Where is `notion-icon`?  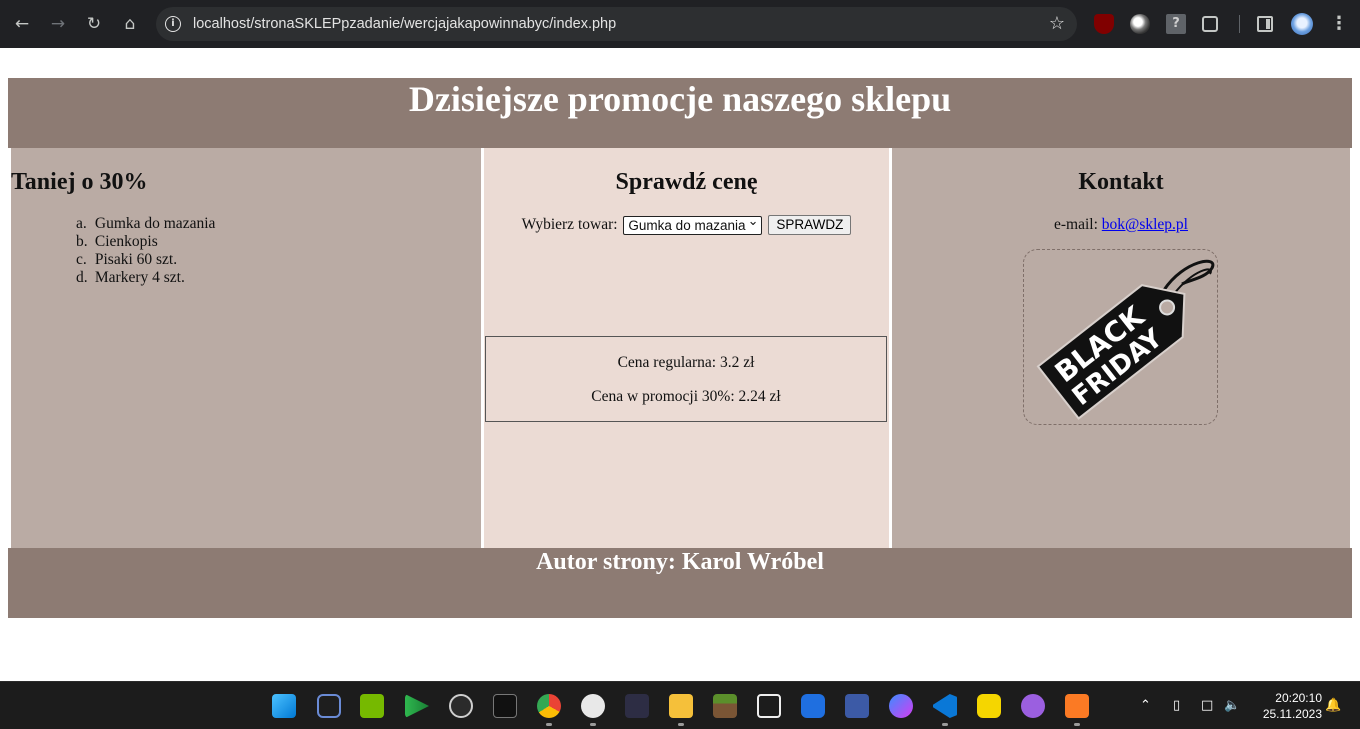
notion-icon is located at coordinates (769, 706).